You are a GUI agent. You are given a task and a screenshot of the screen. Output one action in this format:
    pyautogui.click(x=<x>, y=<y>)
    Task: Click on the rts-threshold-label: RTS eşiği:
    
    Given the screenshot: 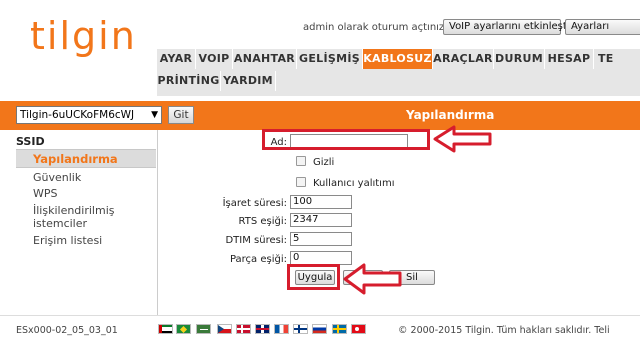 What is the action you would take?
    pyautogui.click(x=263, y=221)
    